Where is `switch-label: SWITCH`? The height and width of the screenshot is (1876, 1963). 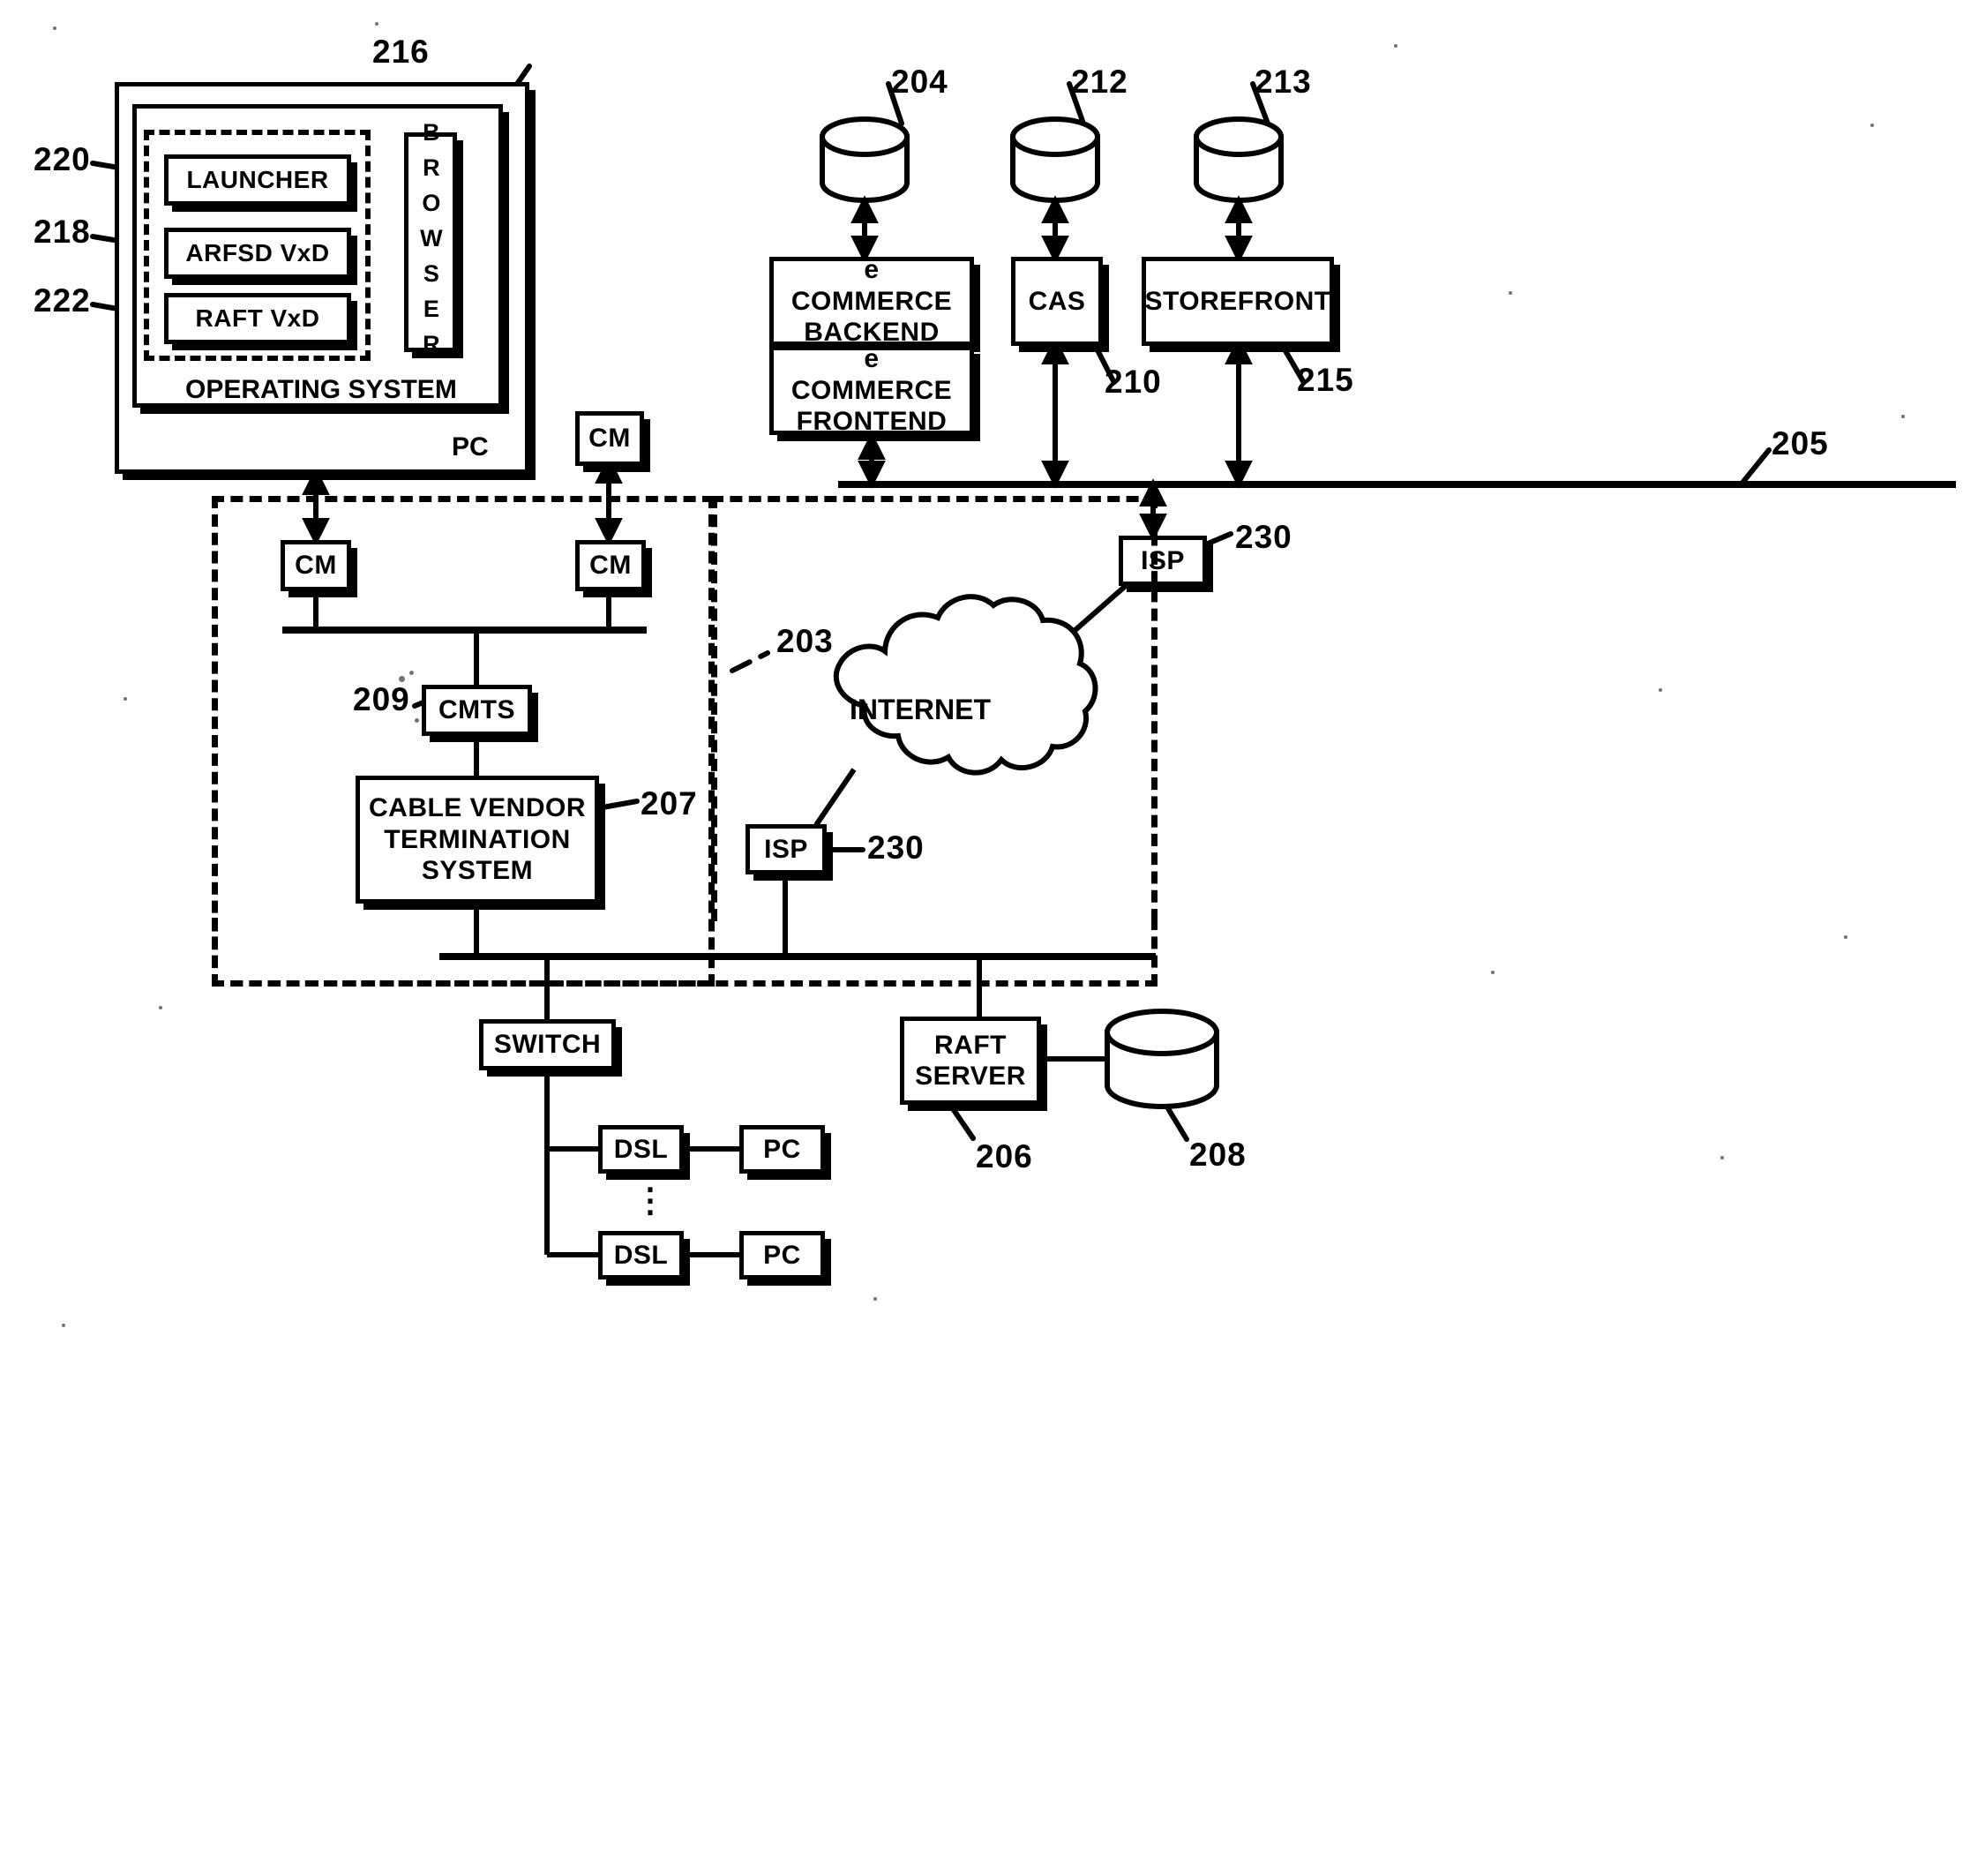
switch-label: SWITCH is located at coordinates (547, 1045).